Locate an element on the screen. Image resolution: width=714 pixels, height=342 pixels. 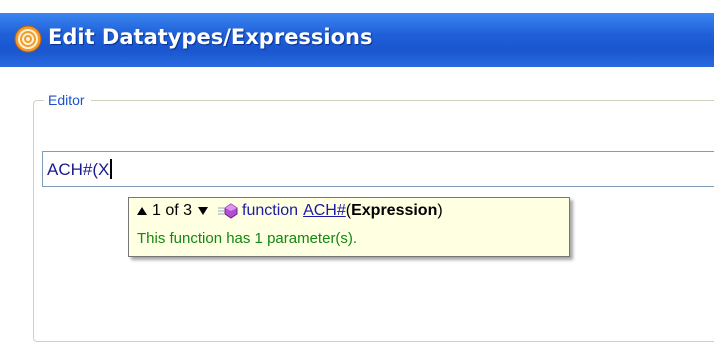
arrow-down-icon is located at coordinates (203, 211).